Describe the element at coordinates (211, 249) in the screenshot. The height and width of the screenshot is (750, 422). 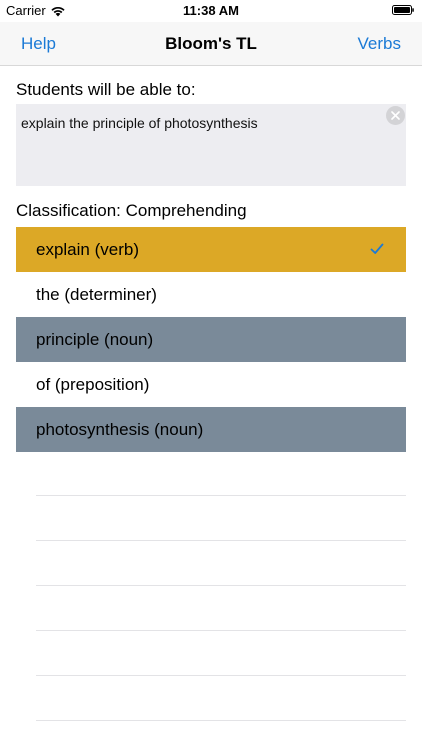
I see `word-row-explain: explain (verb)` at that location.